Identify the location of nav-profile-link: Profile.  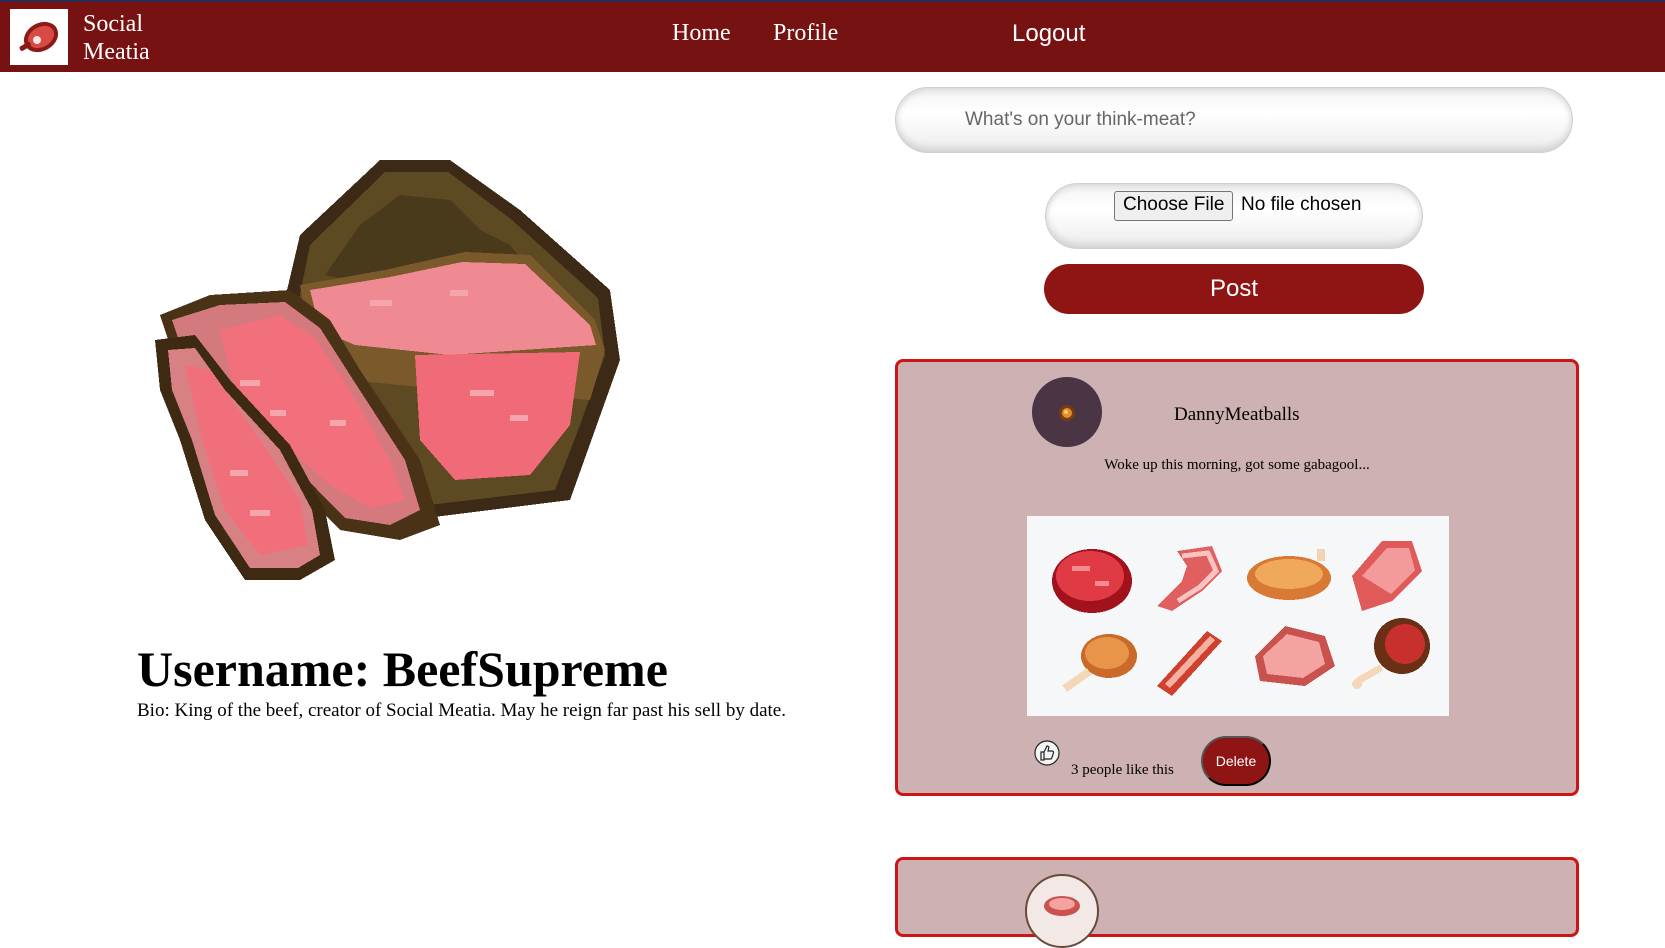
(805, 33).